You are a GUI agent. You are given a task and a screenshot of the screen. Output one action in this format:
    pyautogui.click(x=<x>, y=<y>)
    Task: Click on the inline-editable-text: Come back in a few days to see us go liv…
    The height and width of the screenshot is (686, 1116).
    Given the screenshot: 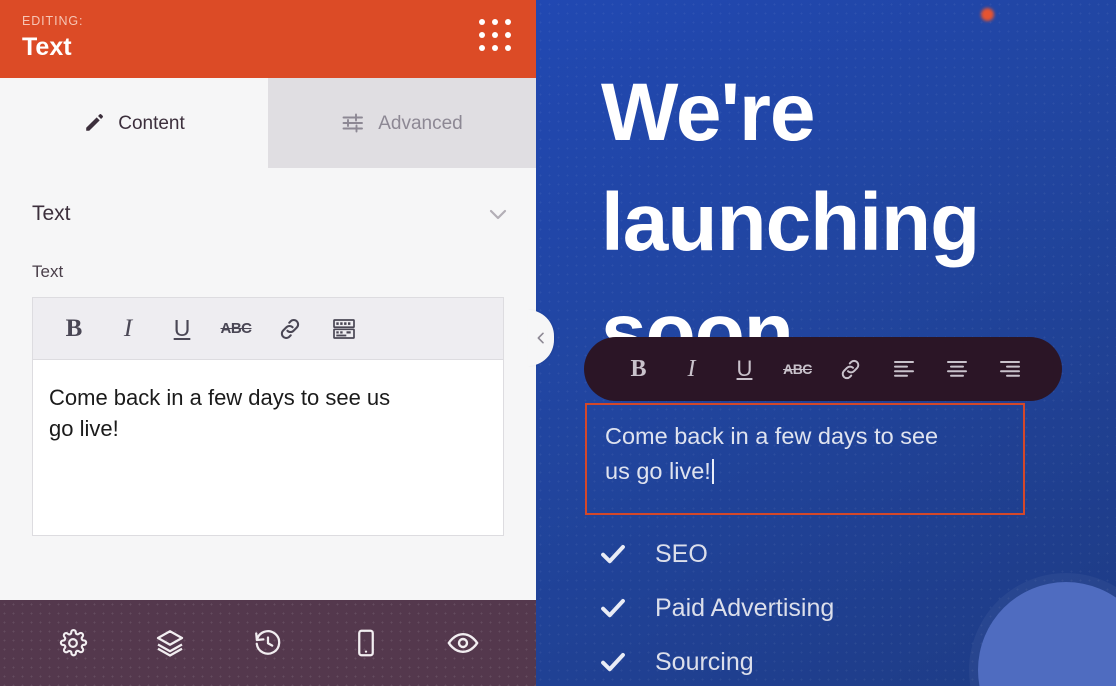 What is the action you would take?
    pyautogui.click(x=805, y=459)
    